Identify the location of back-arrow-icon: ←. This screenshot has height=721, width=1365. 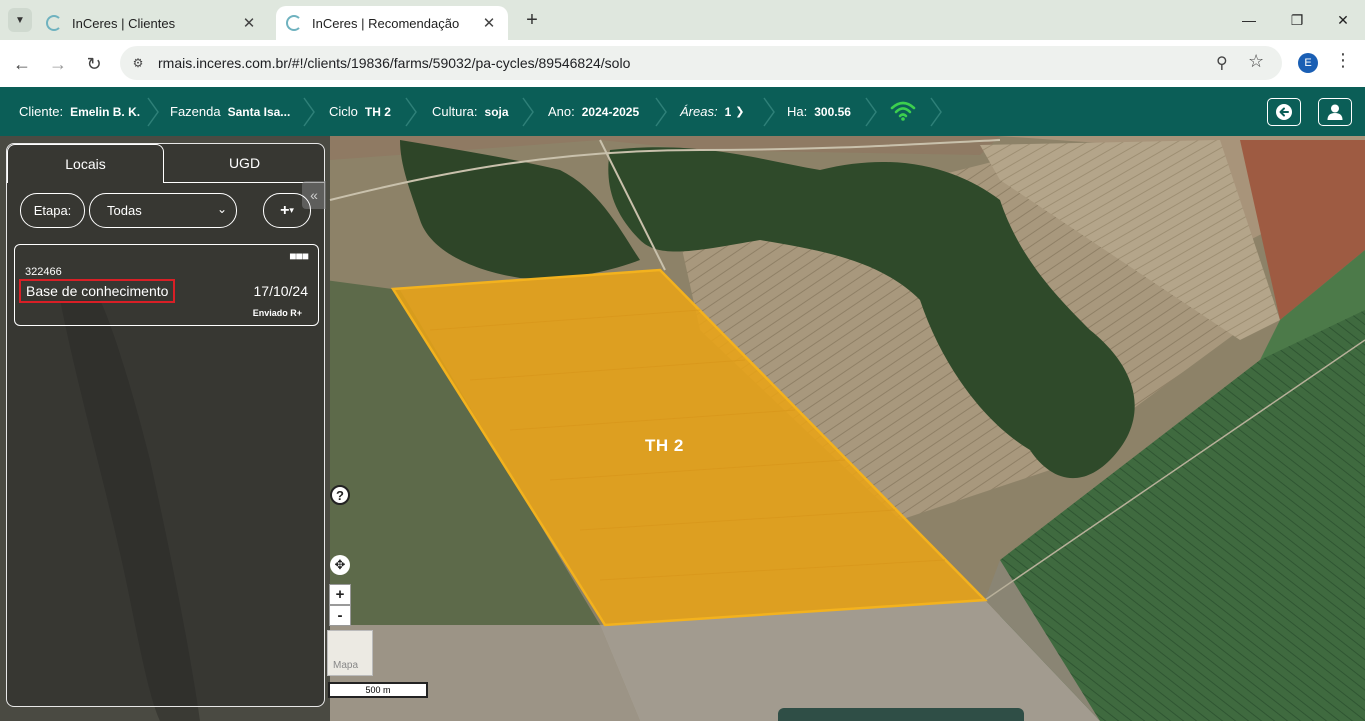
(22, 64).